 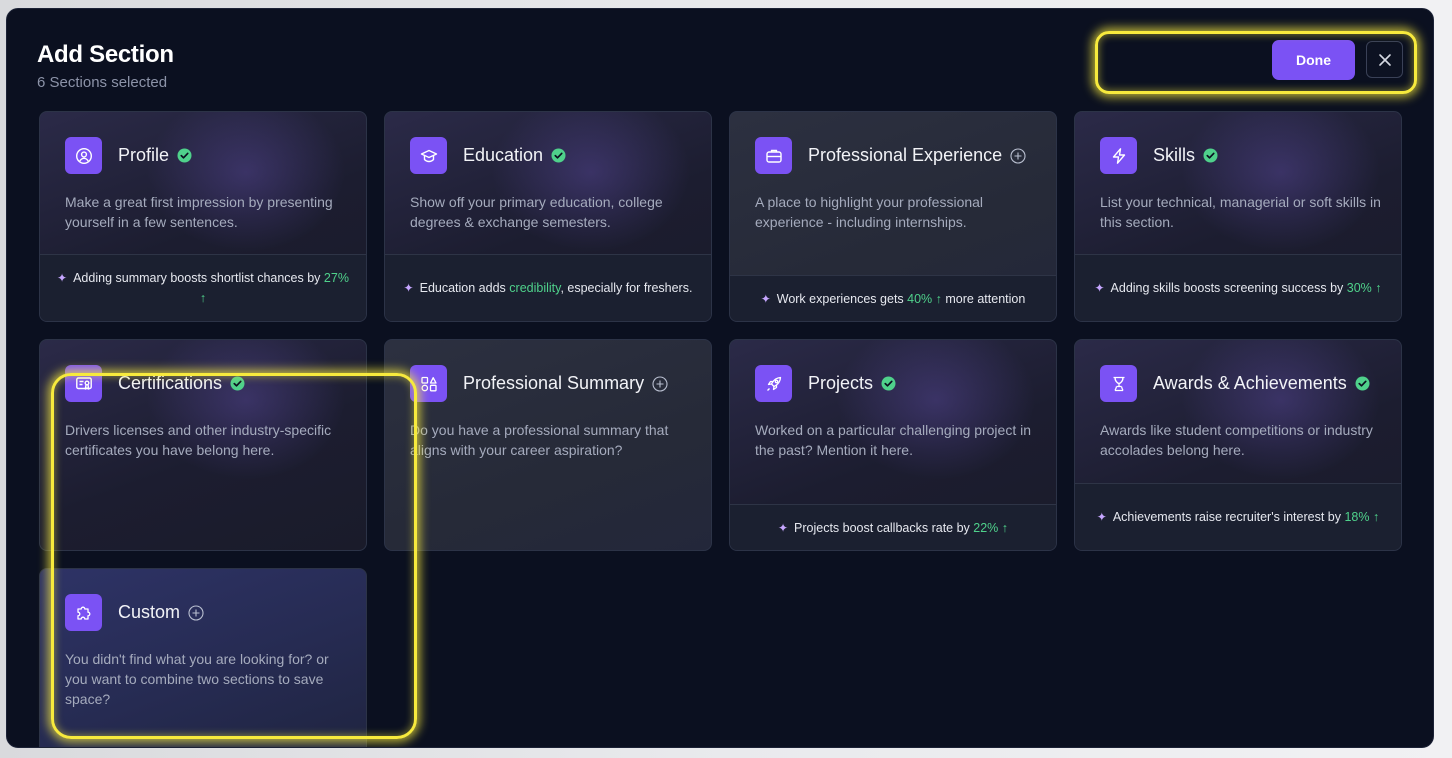 I want to click on sections-selected-count: 6 Sections selected, so click(x=102, y=82).